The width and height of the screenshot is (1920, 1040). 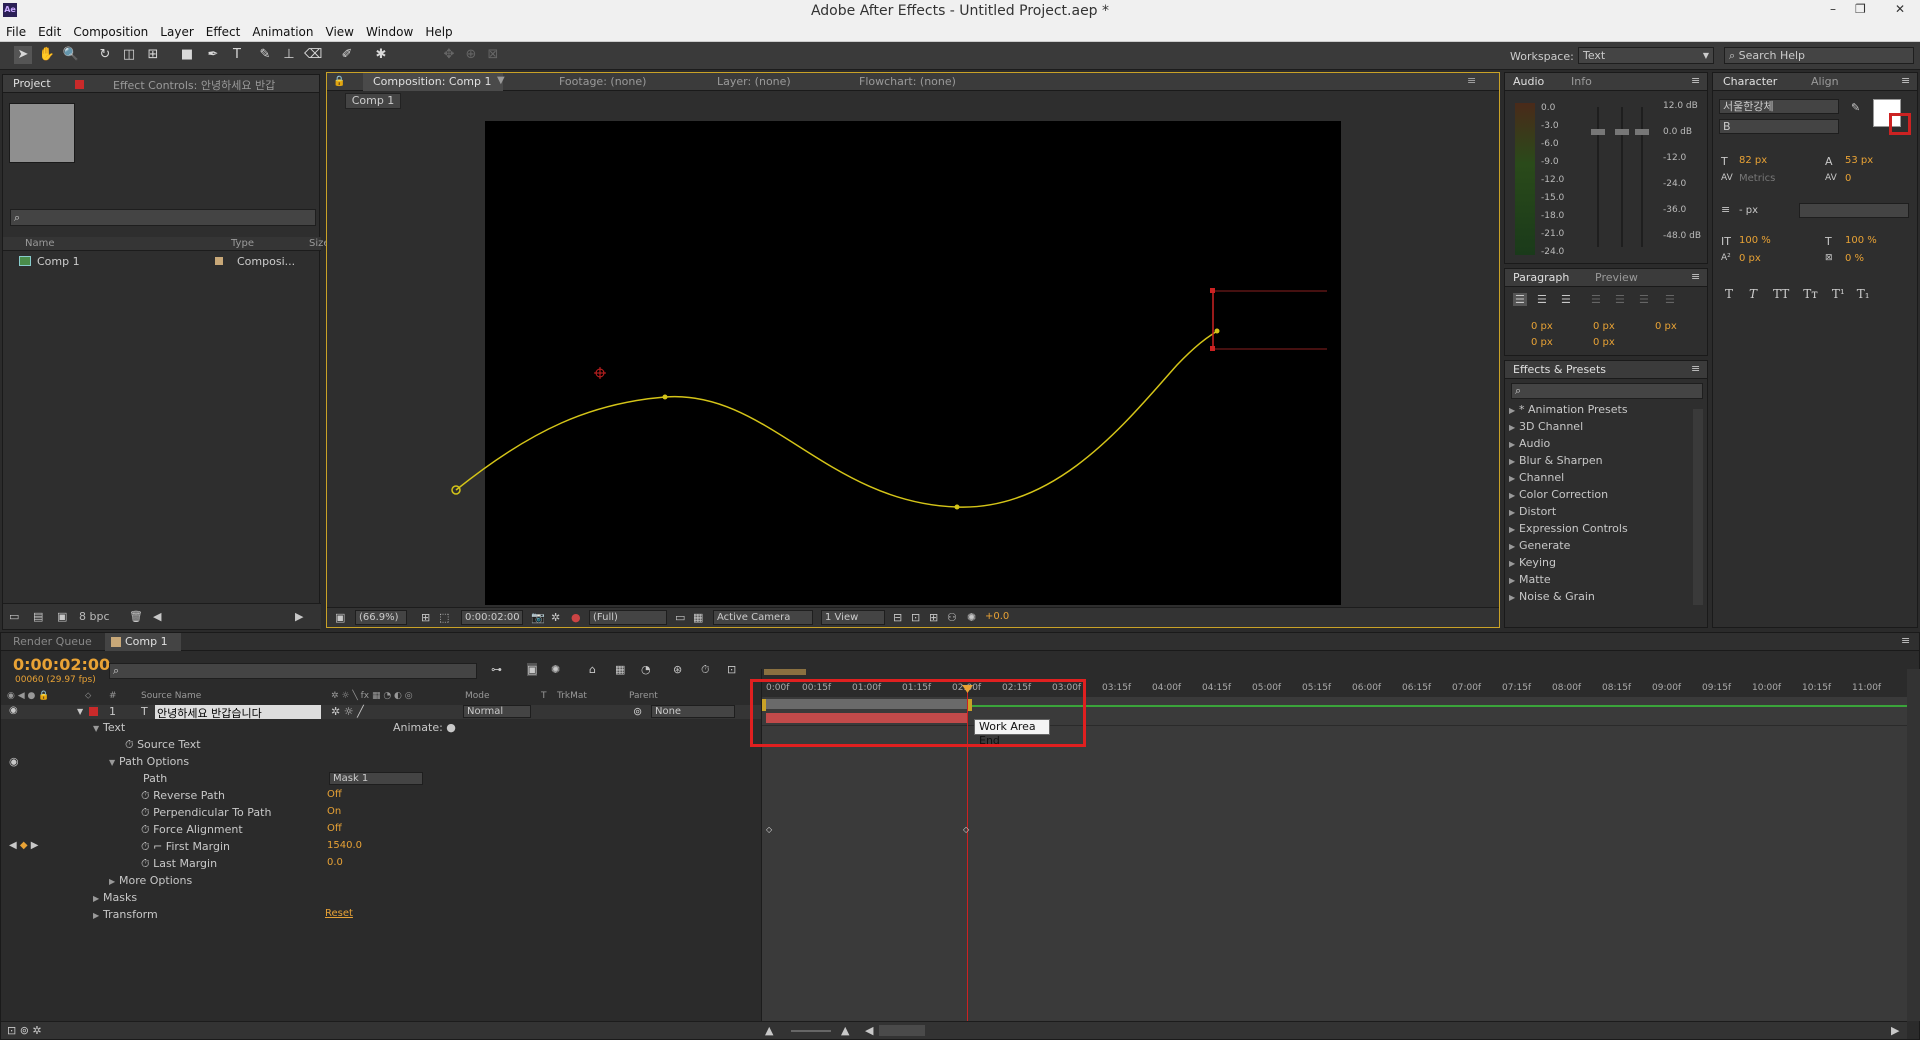 I want to click on tab-render-queue: Render Queue, so click(x=52, y=641).